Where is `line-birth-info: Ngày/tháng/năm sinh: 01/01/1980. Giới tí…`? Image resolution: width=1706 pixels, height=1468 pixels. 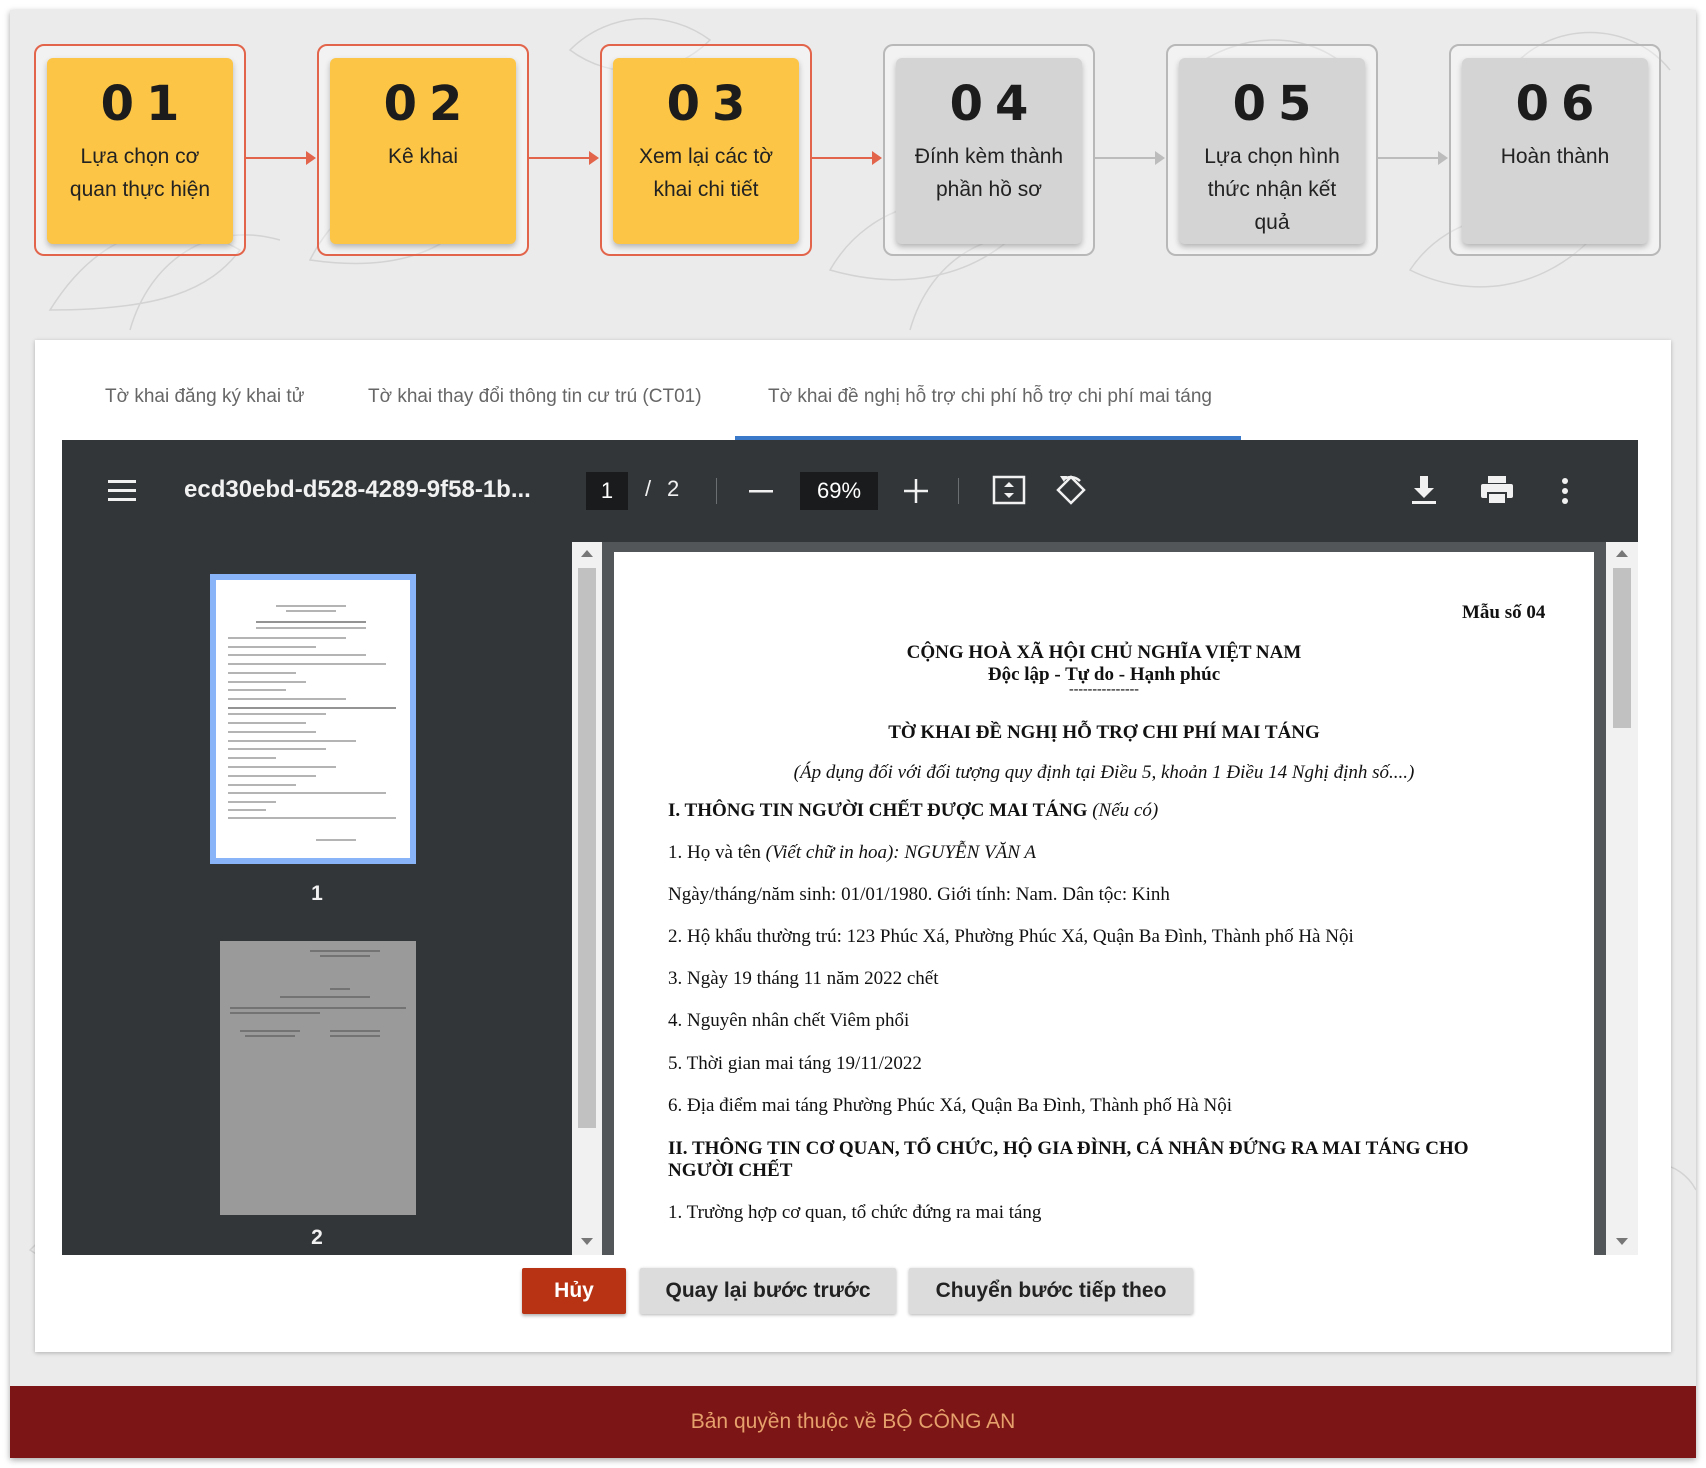 line-birth-info: Ngày/tháng/năm sinh: 01/01/1980. Giới tí… is located at coordinates (919, 894).